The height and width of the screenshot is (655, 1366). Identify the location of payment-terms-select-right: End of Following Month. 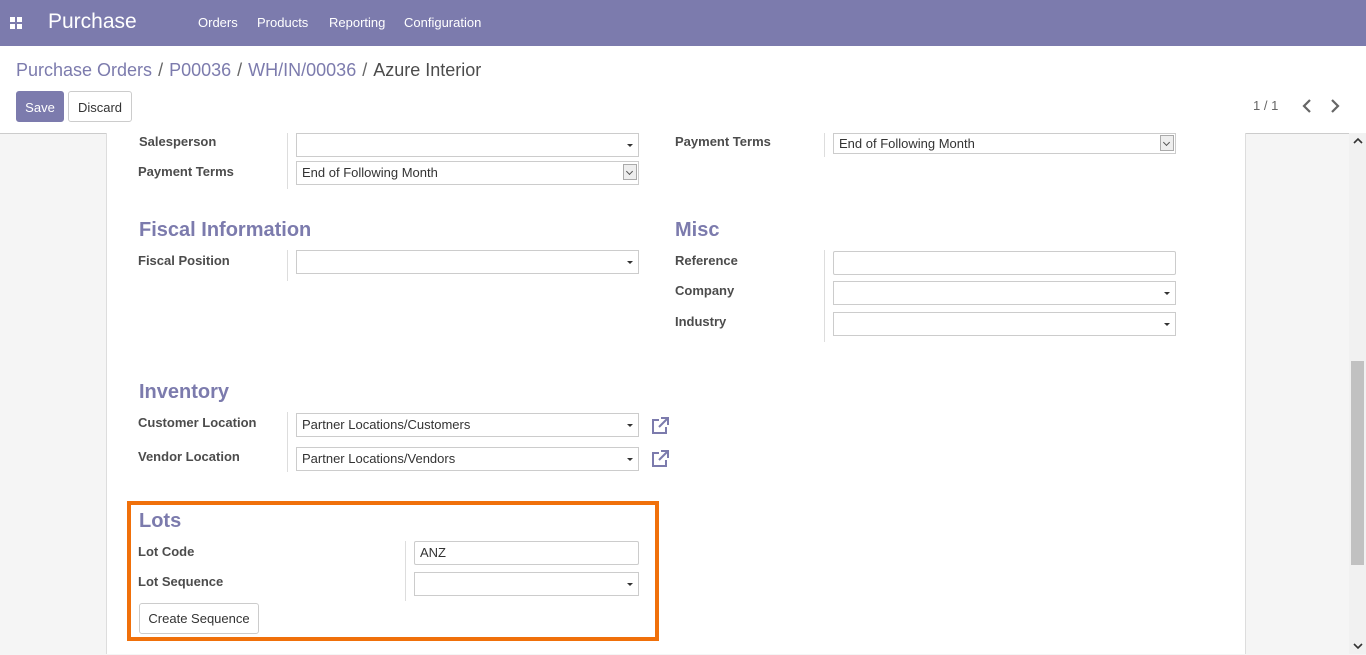
(1004, 143).